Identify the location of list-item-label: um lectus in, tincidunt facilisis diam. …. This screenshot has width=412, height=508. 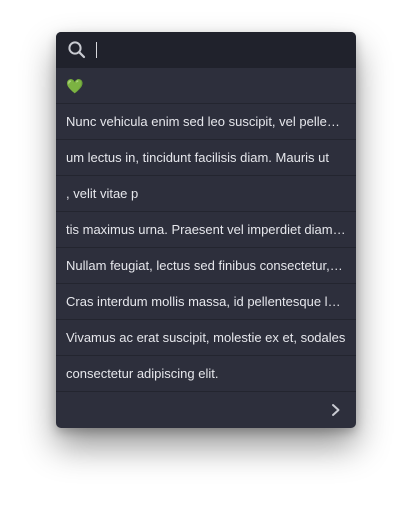
(197, 157).